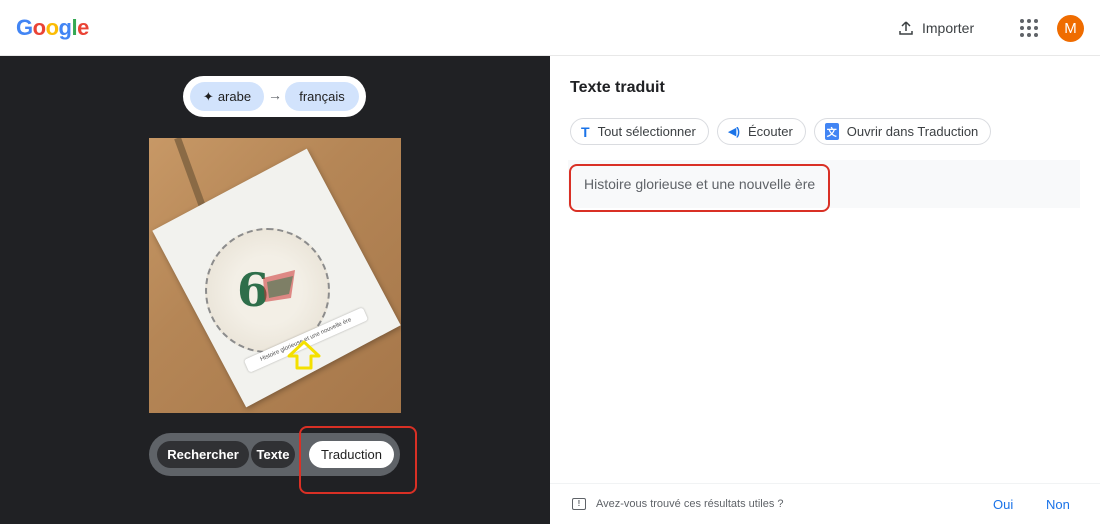  I want to click on upload-icon, so click(906, 28).